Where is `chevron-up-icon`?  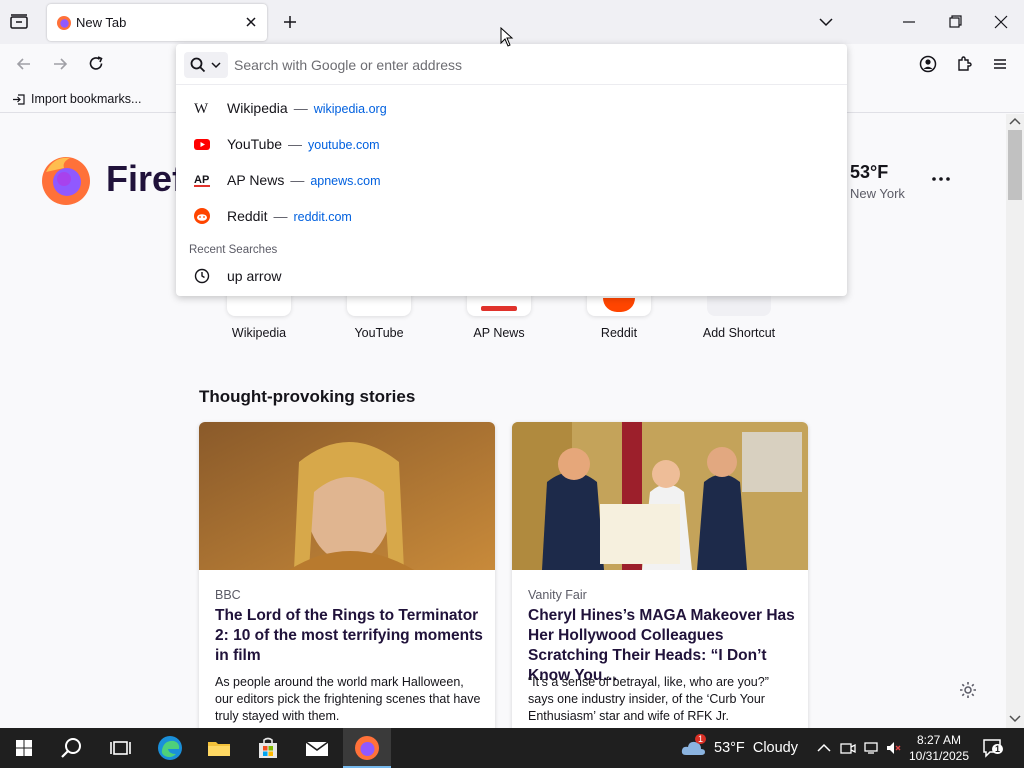 chevron-up-icon is located at coordinates (824, 748).